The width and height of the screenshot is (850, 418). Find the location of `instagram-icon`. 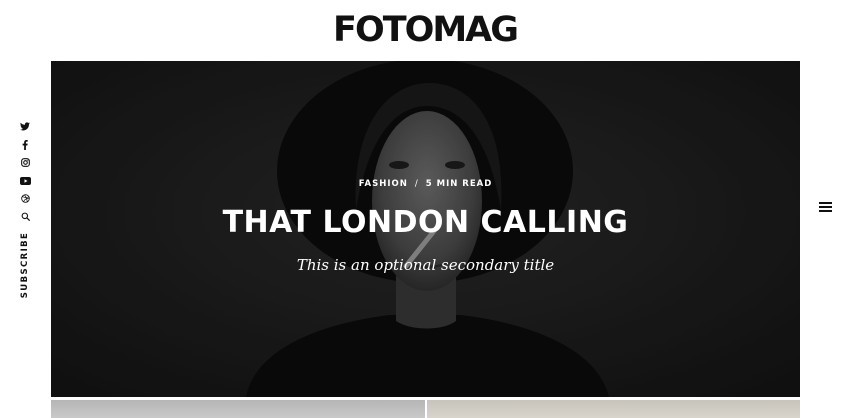

instagram-icon is located at coordinates (25, 162).